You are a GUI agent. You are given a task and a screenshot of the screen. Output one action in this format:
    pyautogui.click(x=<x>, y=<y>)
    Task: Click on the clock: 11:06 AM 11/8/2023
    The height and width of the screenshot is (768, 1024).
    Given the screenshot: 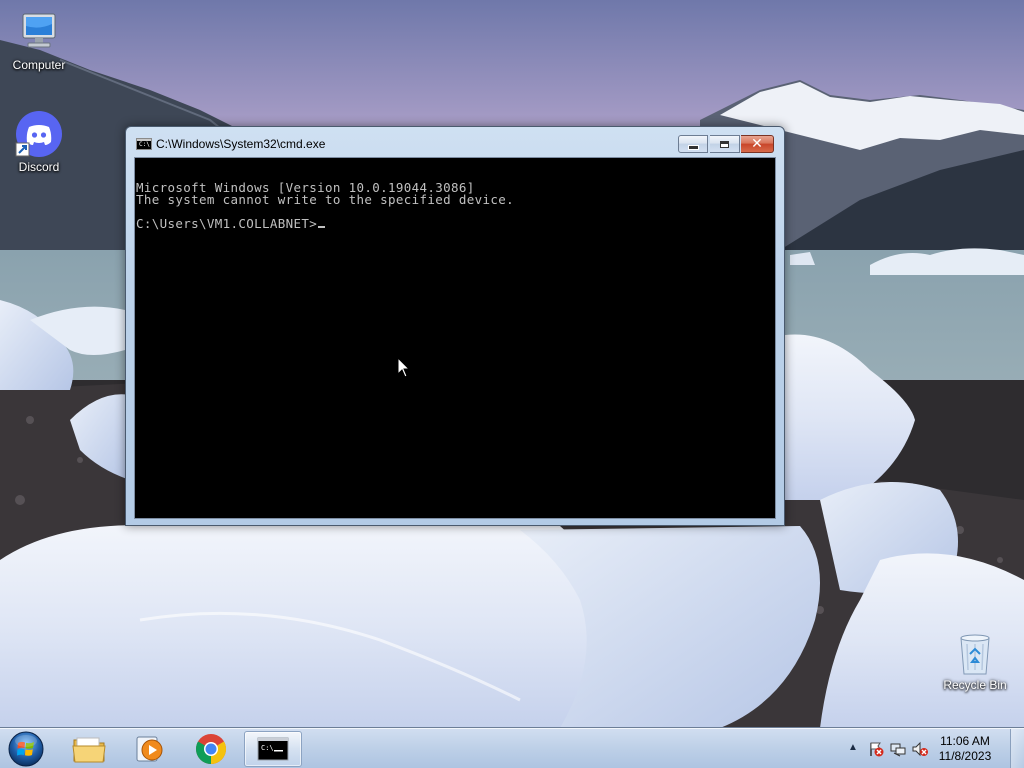 What is the action you would take?
    pyautogui.click(x=965, y=749)
    